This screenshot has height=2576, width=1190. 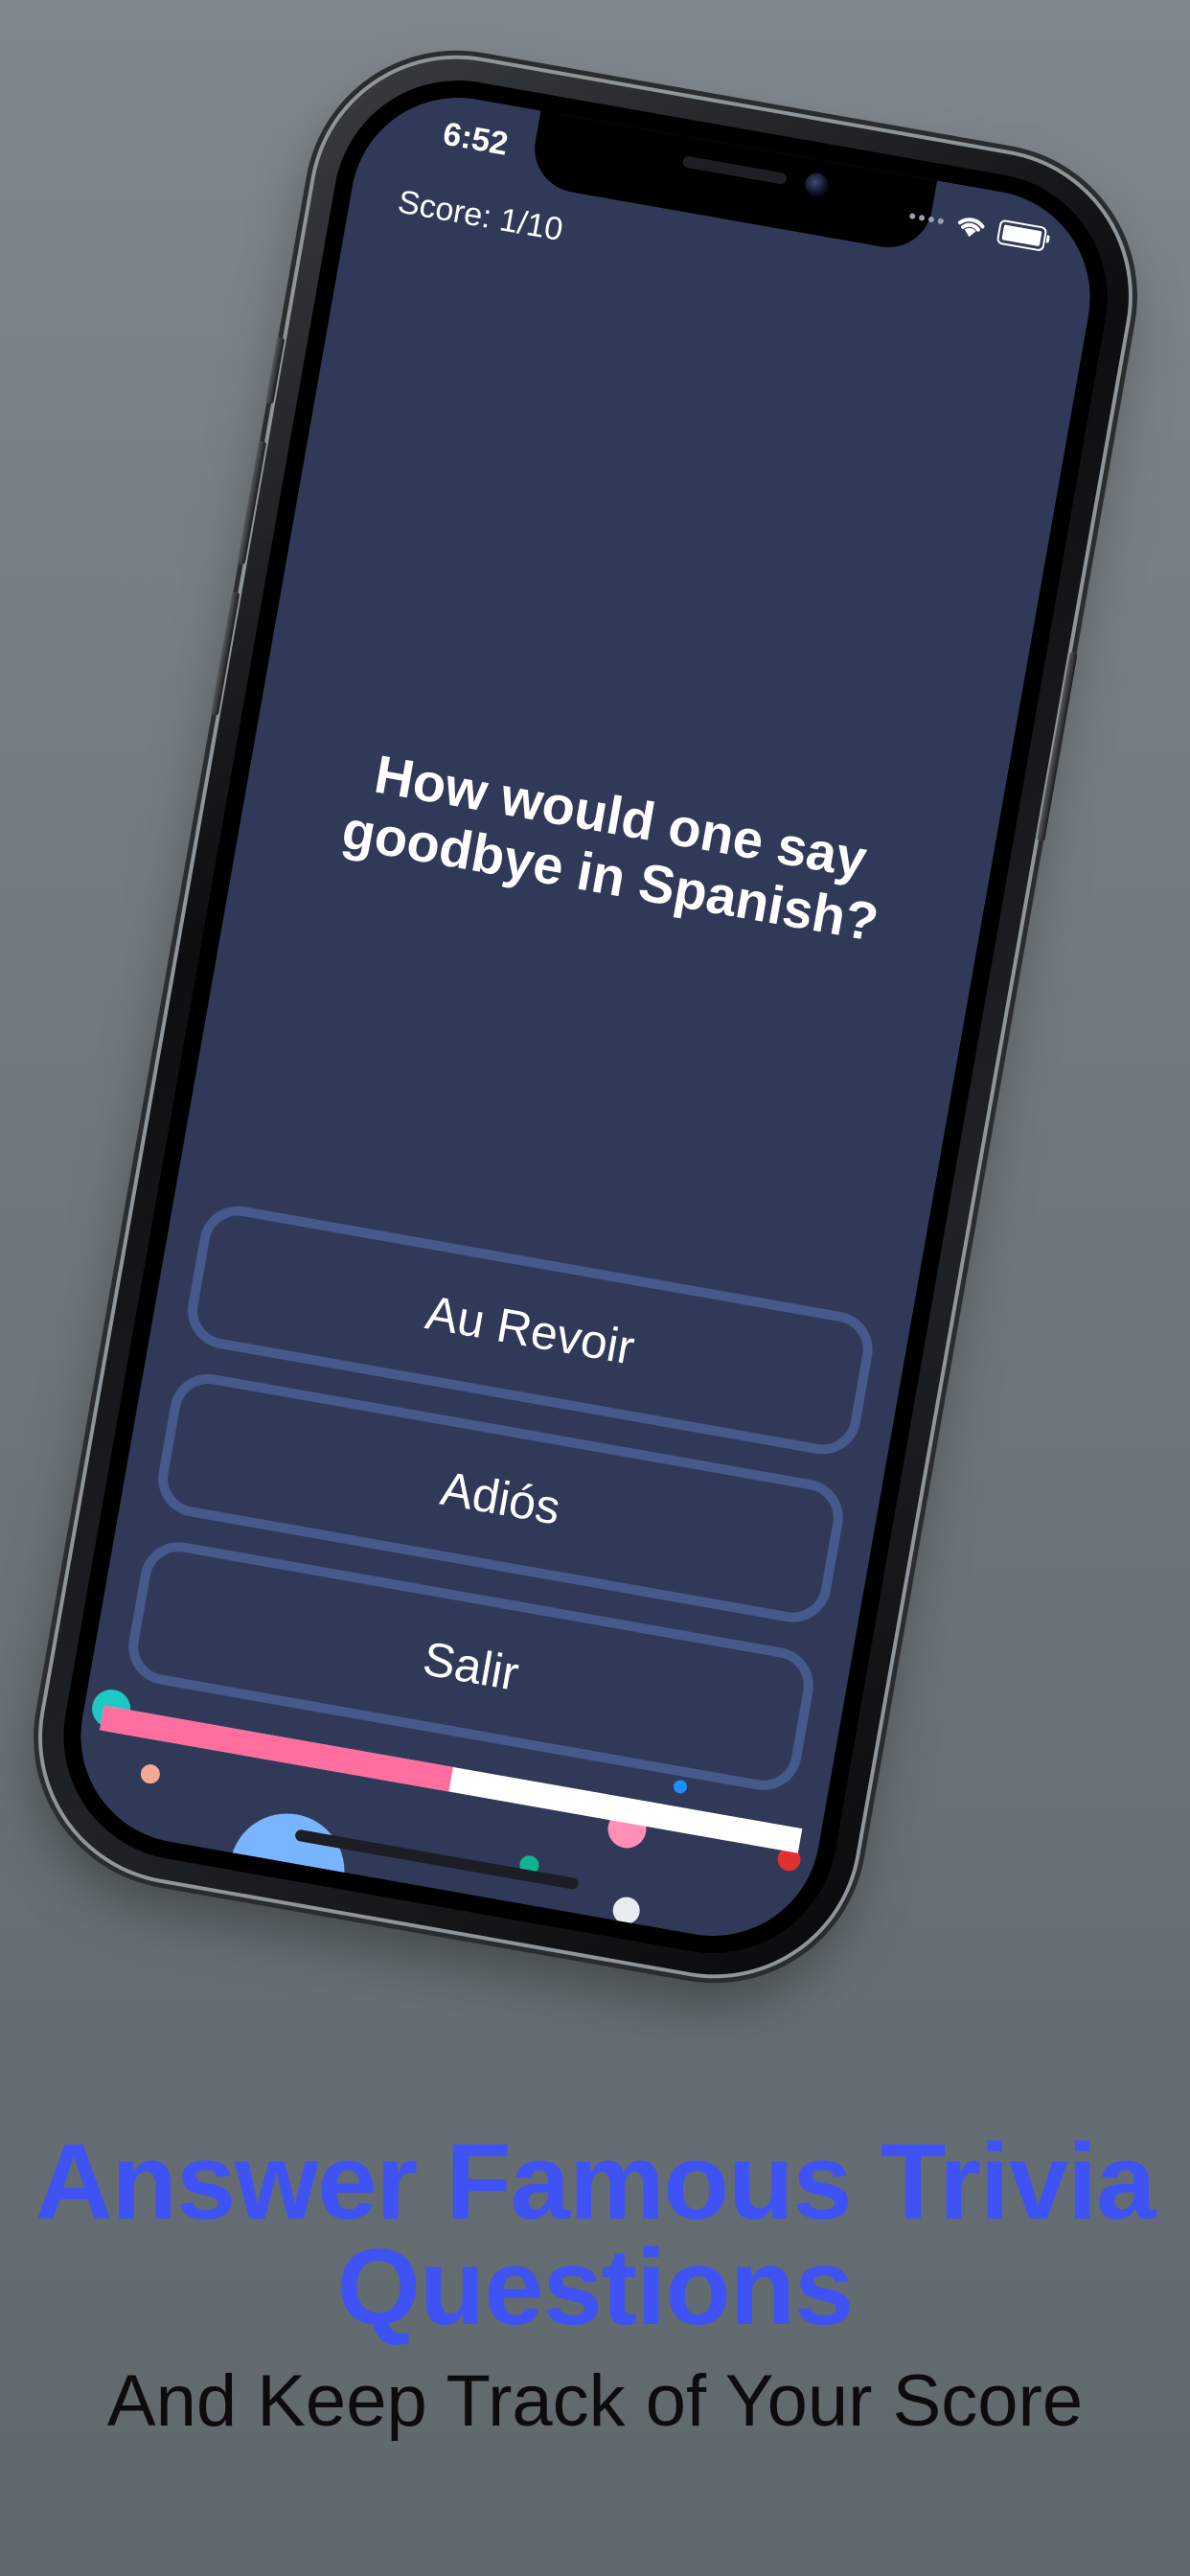 I want to click on camera-icon, so click(x=817, y=184).